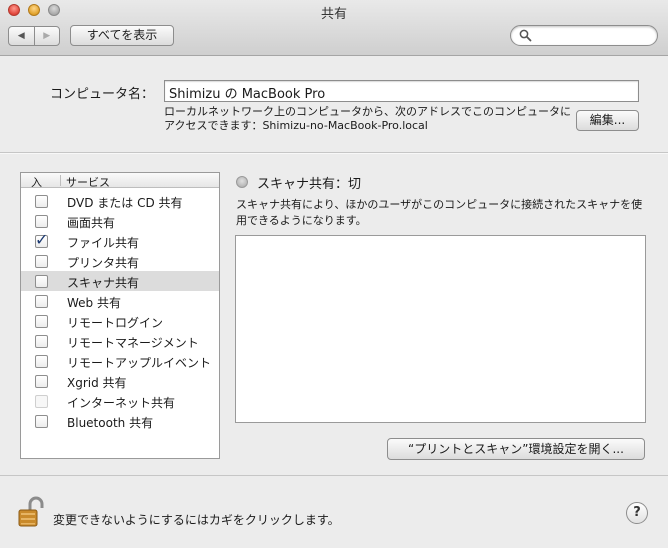 This screenshot has height=548, width=668. I want to click on service-row-xgrid-sharing: Xgrid 共有, so click(120, 381).